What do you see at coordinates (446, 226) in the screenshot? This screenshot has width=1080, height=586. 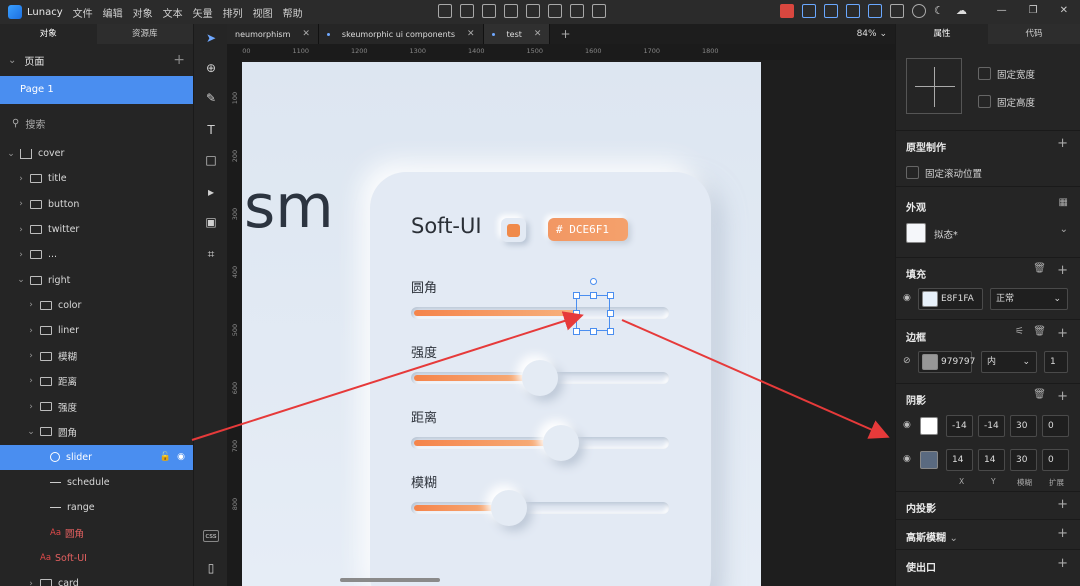 I see `card-title: Soft-UI` at bounding box center [446, 226].